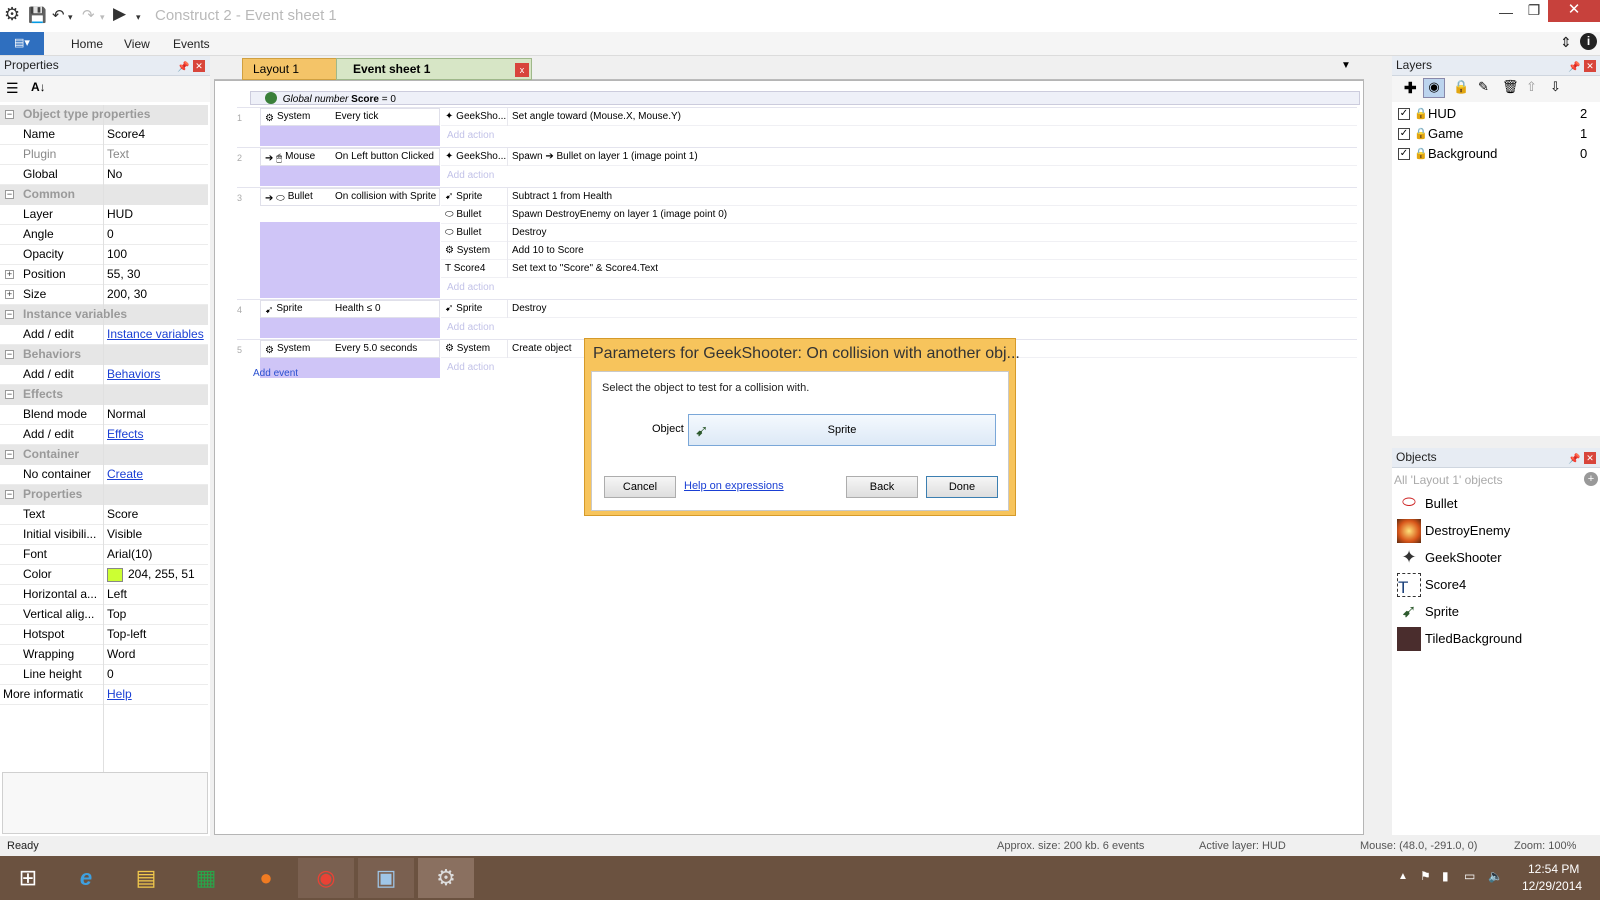 The image size is (1600, 900). What do you see at coordinates (1403, 876) in the screenshot?
I see `tray-expand-icon: ▲` at bounding box center [1403, 876].